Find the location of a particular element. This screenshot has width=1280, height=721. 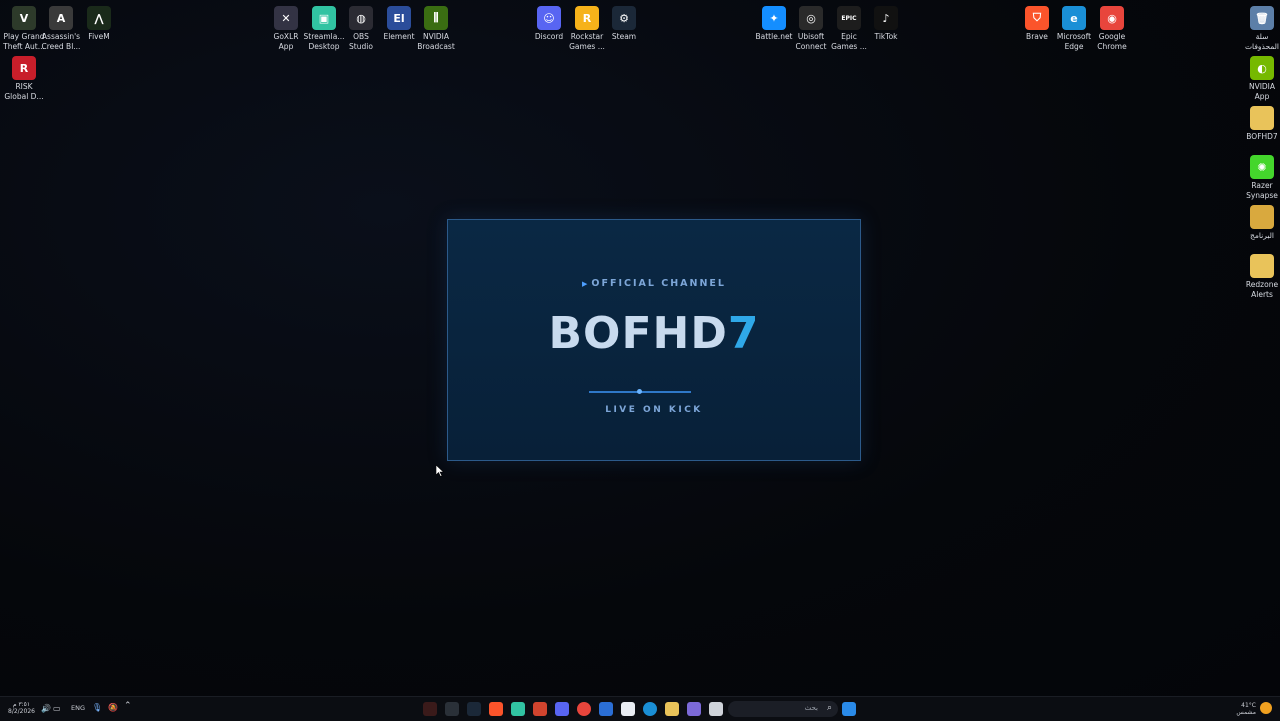

notifications-muted-icon: 🔕 is located at coordinates (113, 708).